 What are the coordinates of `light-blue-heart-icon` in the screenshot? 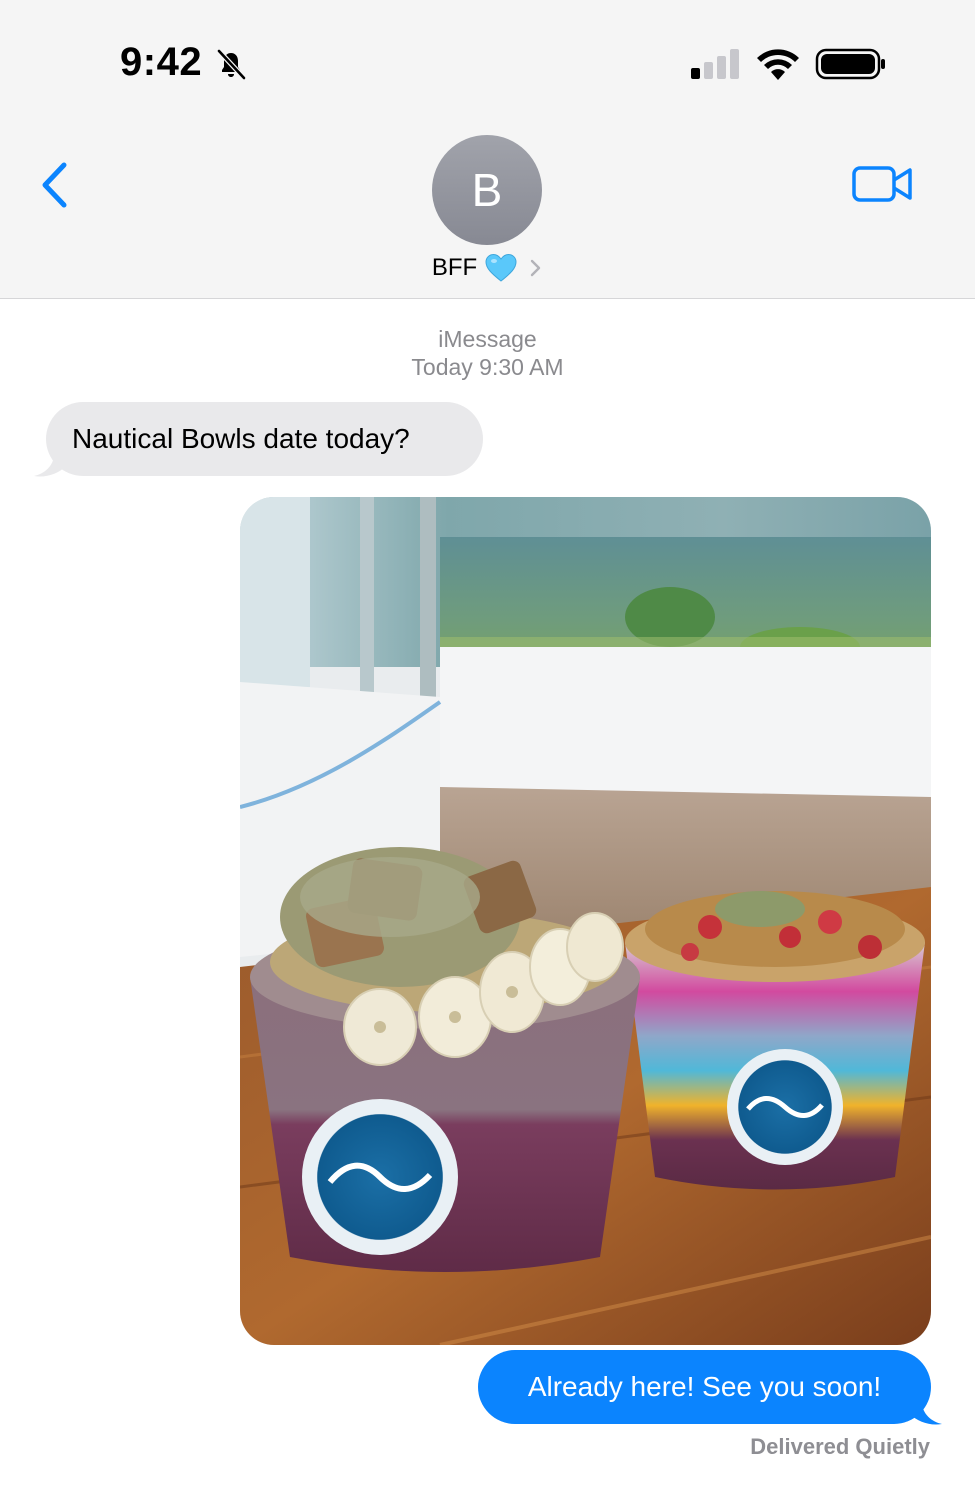 It's located at (501, 267).